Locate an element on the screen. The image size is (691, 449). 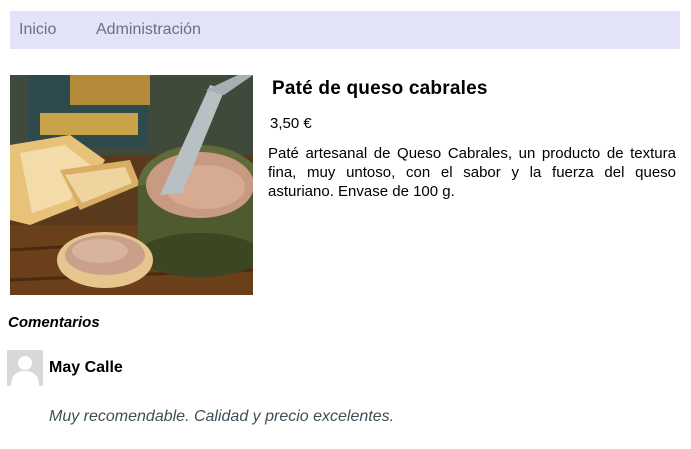
user-silhouette-icon is located at coordinates (25, 368).